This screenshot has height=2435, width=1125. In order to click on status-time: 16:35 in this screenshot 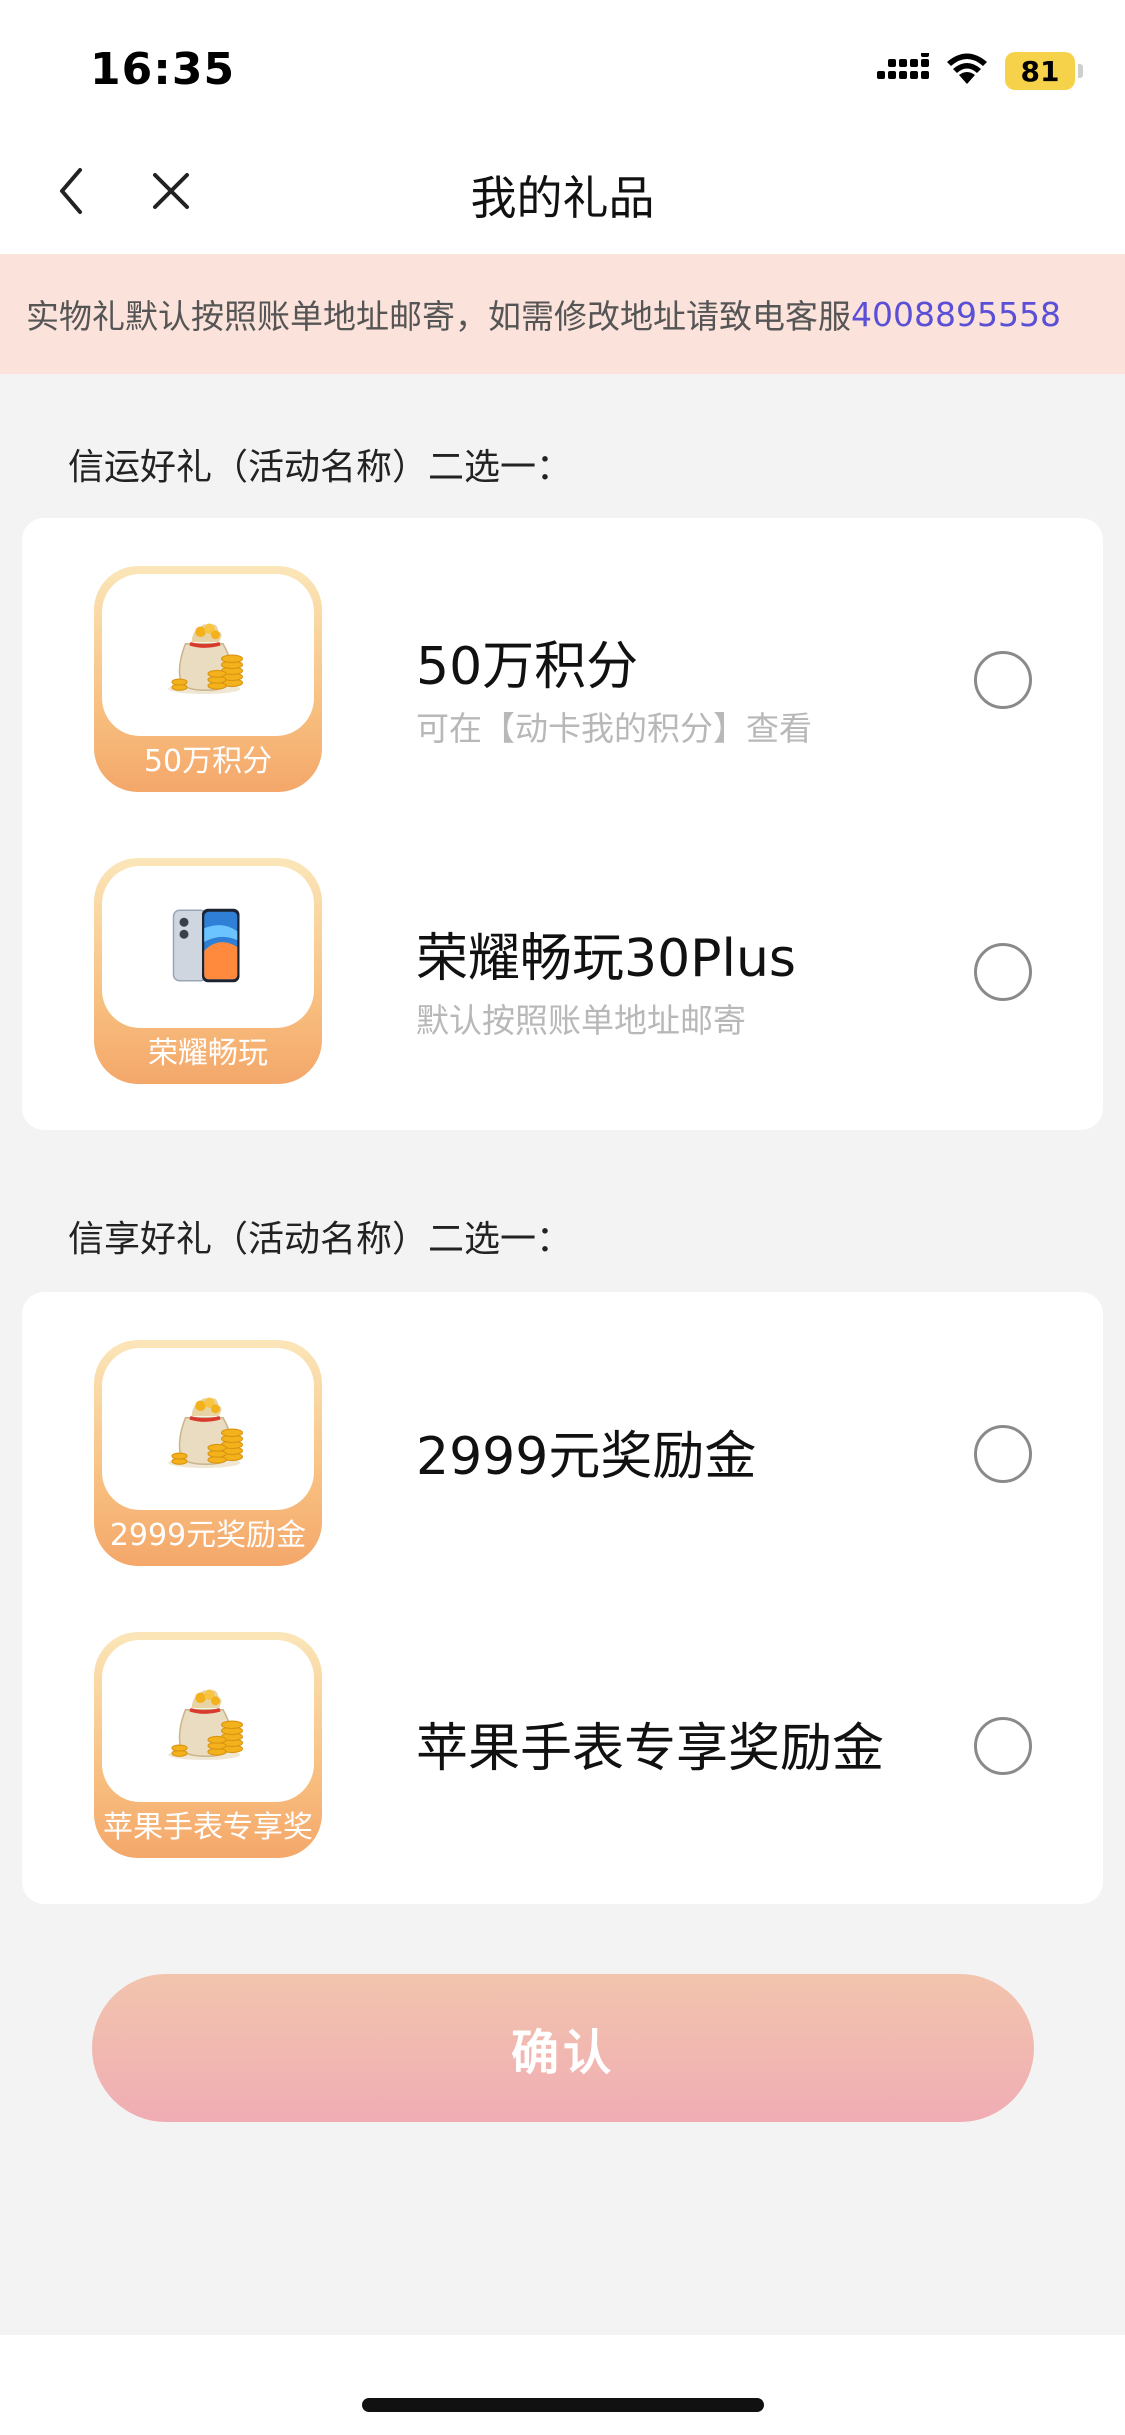, I will do `click(163, 69)`.